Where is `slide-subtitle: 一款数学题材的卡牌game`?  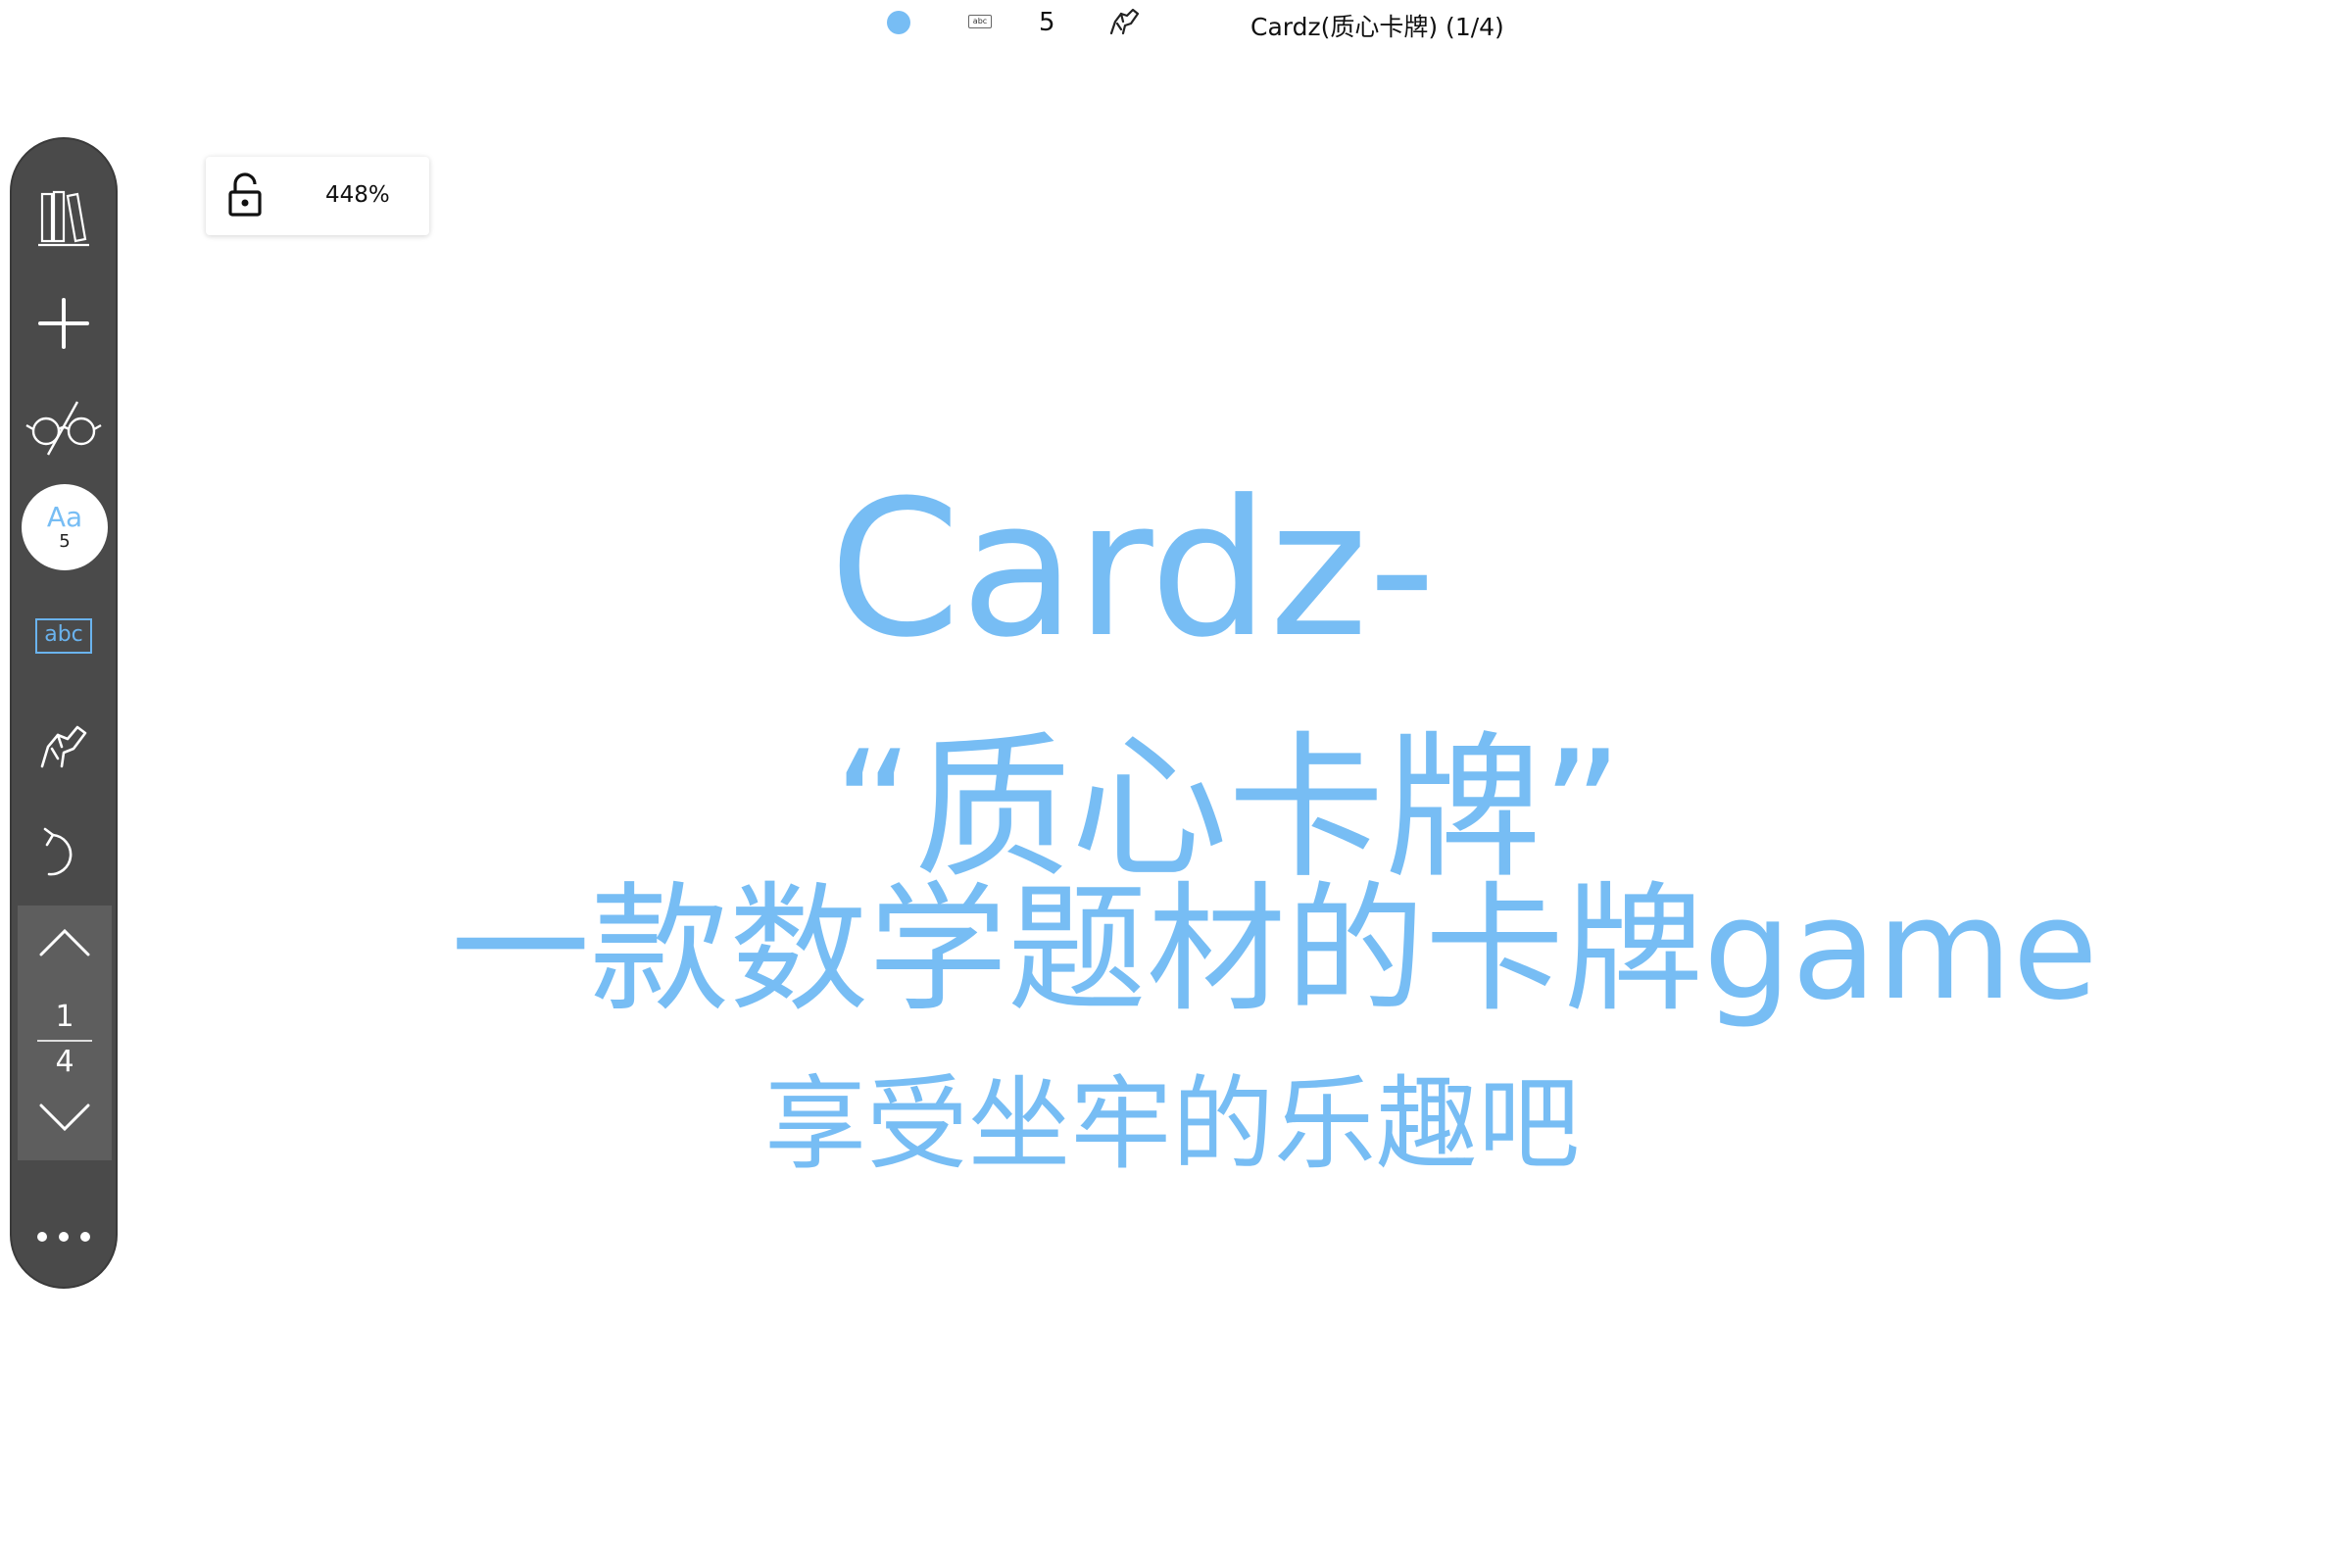
slide-subtitle: 一款数学题材的卡牌game is located at coordinates (1274, 950).